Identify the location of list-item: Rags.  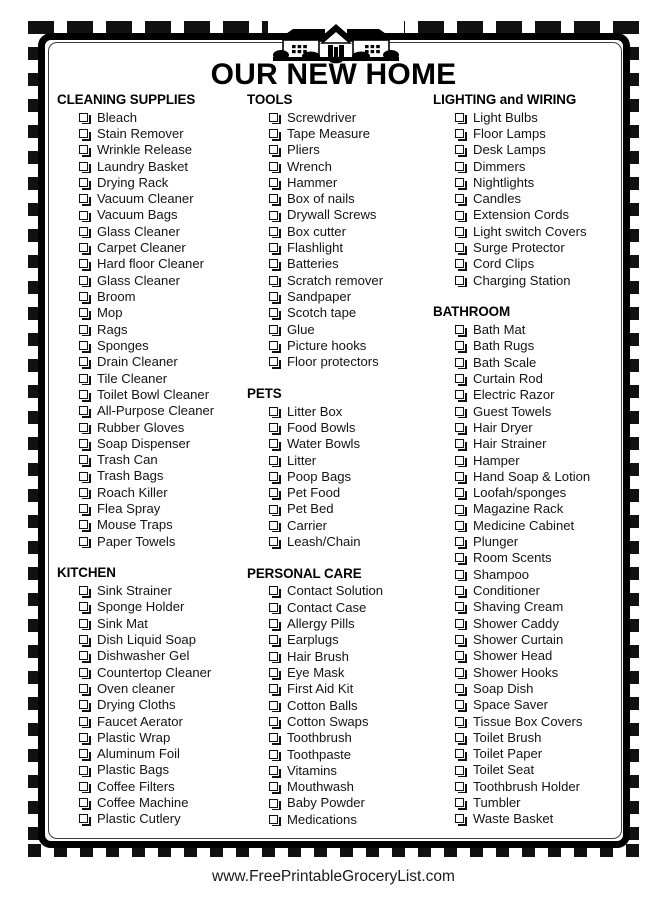
(152, 329).